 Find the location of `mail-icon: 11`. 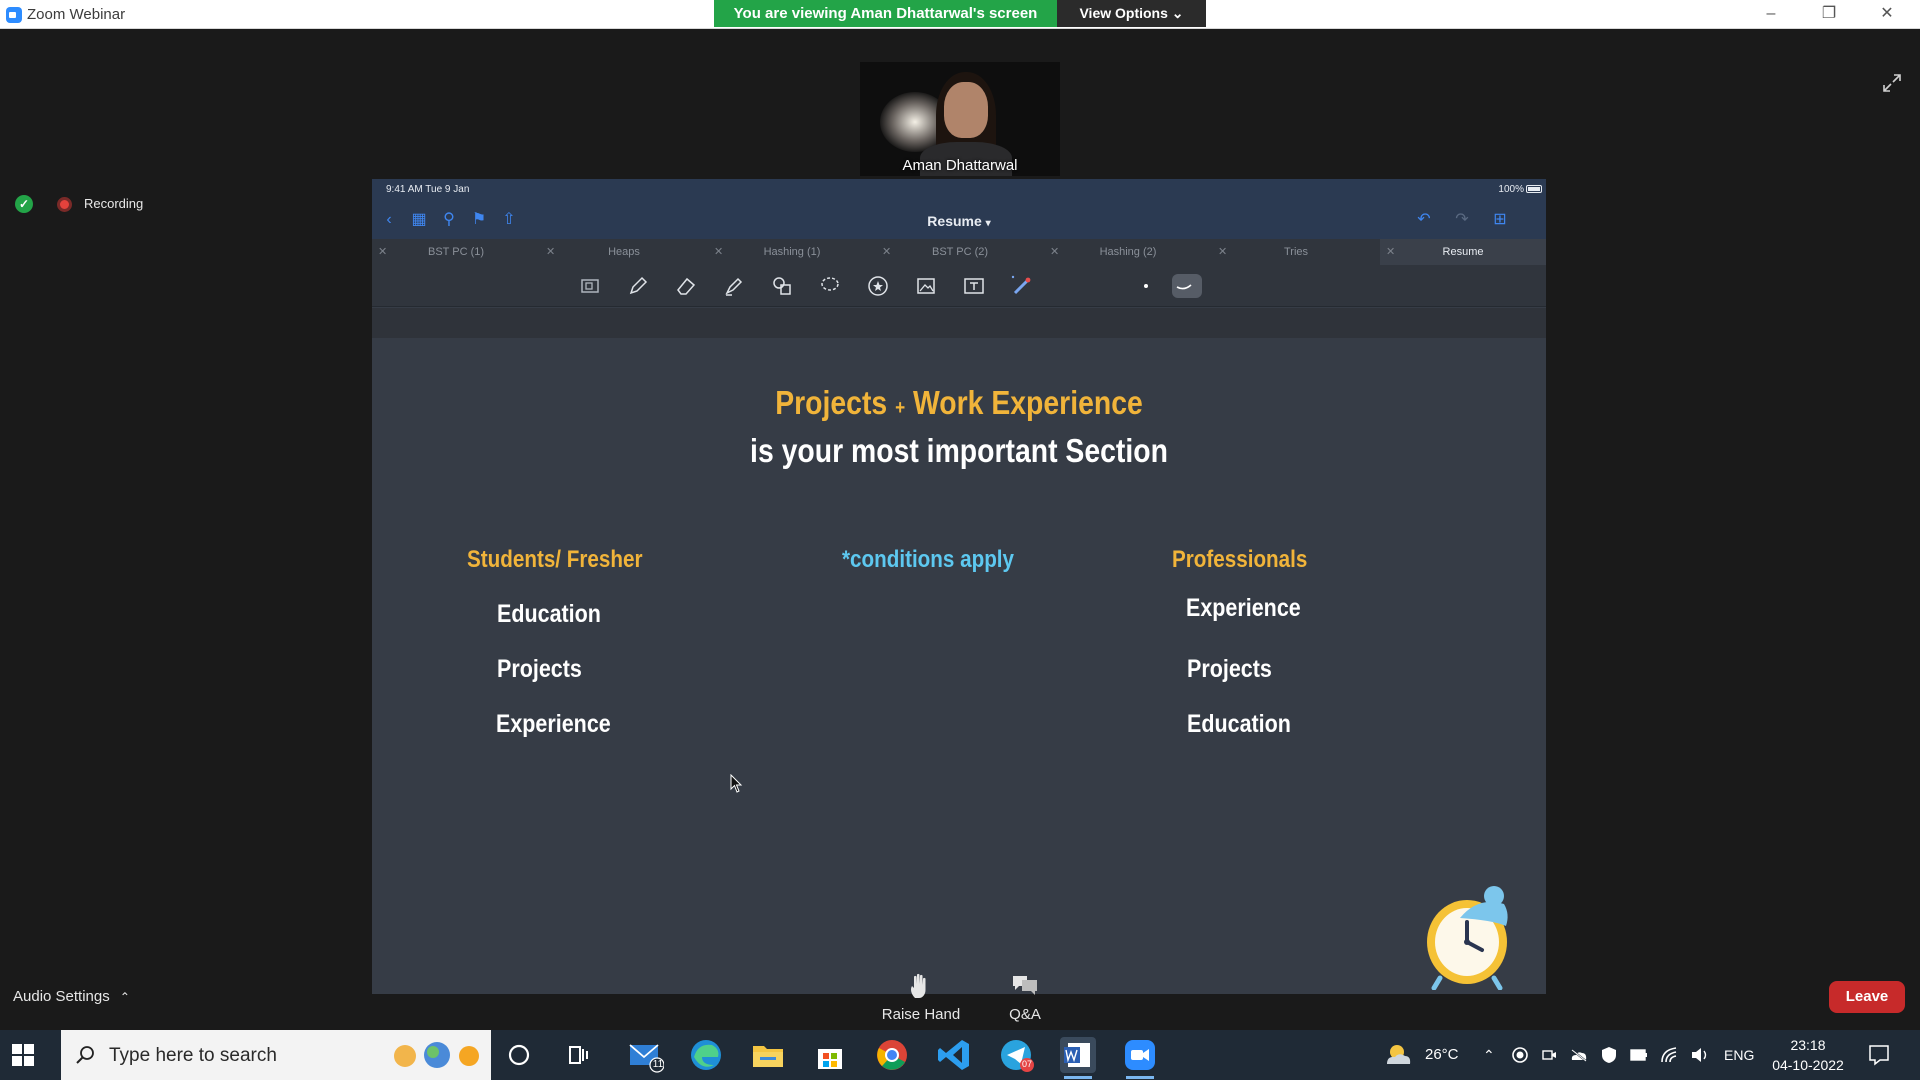

mail-icon: 11 is located at coordinates (646, 1055).